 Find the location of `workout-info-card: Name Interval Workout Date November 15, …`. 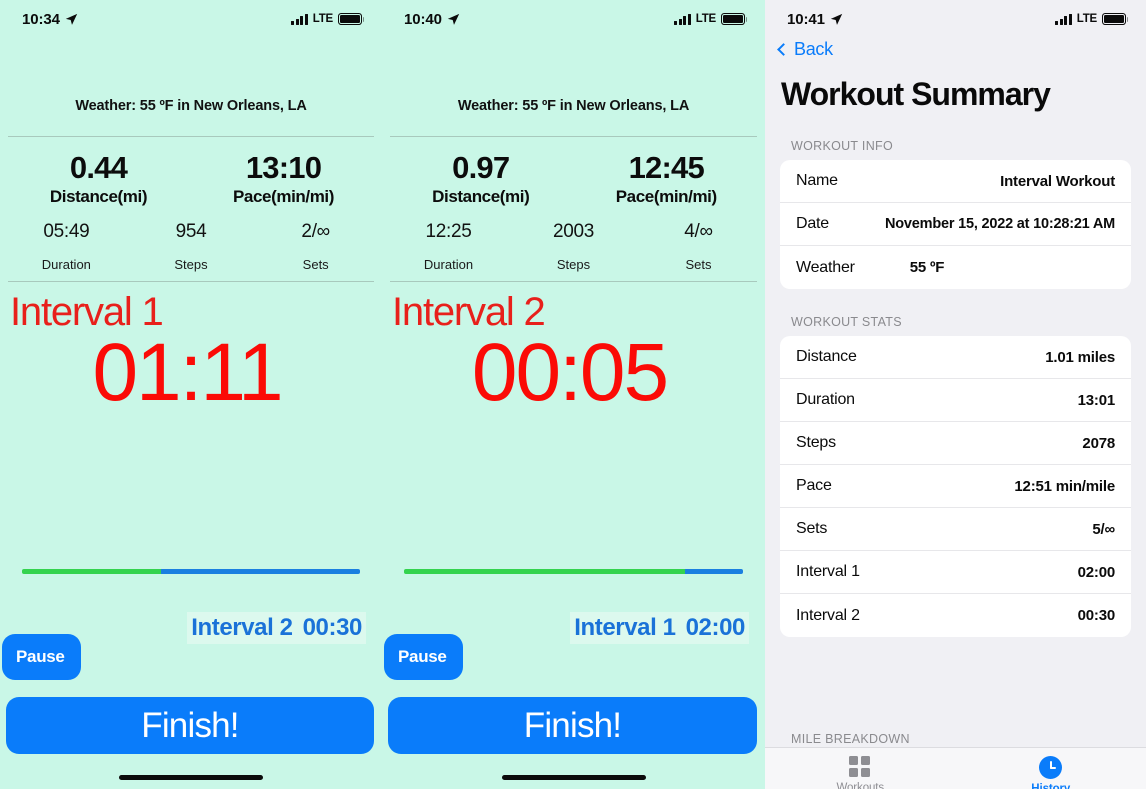

workout-info-card: Name Interval Workout Date November 15, … is located at coordinates (955, 224).